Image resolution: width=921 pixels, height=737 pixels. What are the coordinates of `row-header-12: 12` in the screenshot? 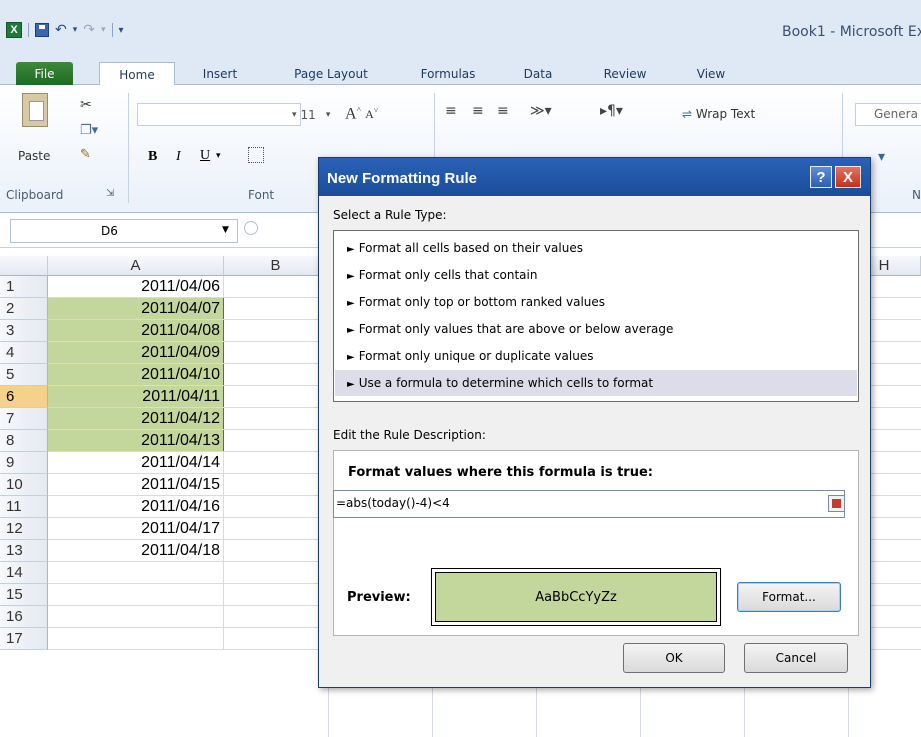 It's located at (24, 529).